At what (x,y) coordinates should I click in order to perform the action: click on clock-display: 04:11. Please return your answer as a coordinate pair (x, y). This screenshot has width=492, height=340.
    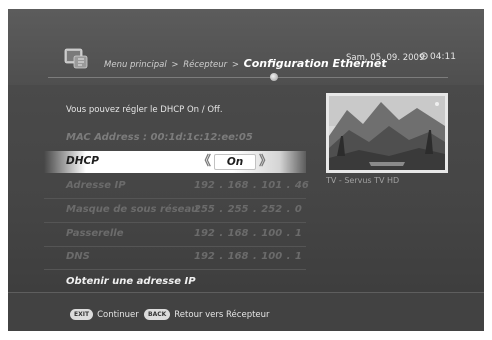
    Looking at the image, I should click on (438, 57).